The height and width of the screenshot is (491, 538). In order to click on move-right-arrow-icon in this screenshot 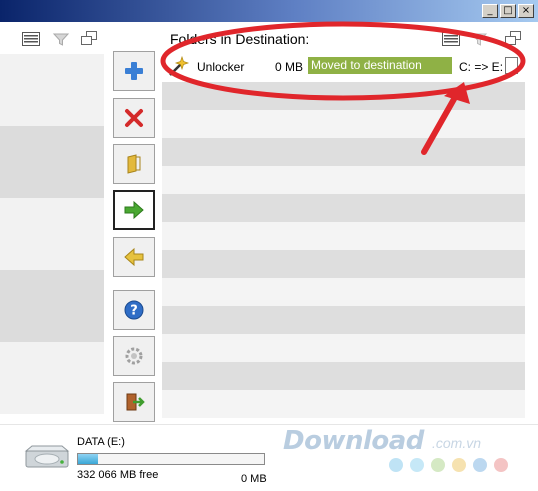, I will do `click(134, 210)`.